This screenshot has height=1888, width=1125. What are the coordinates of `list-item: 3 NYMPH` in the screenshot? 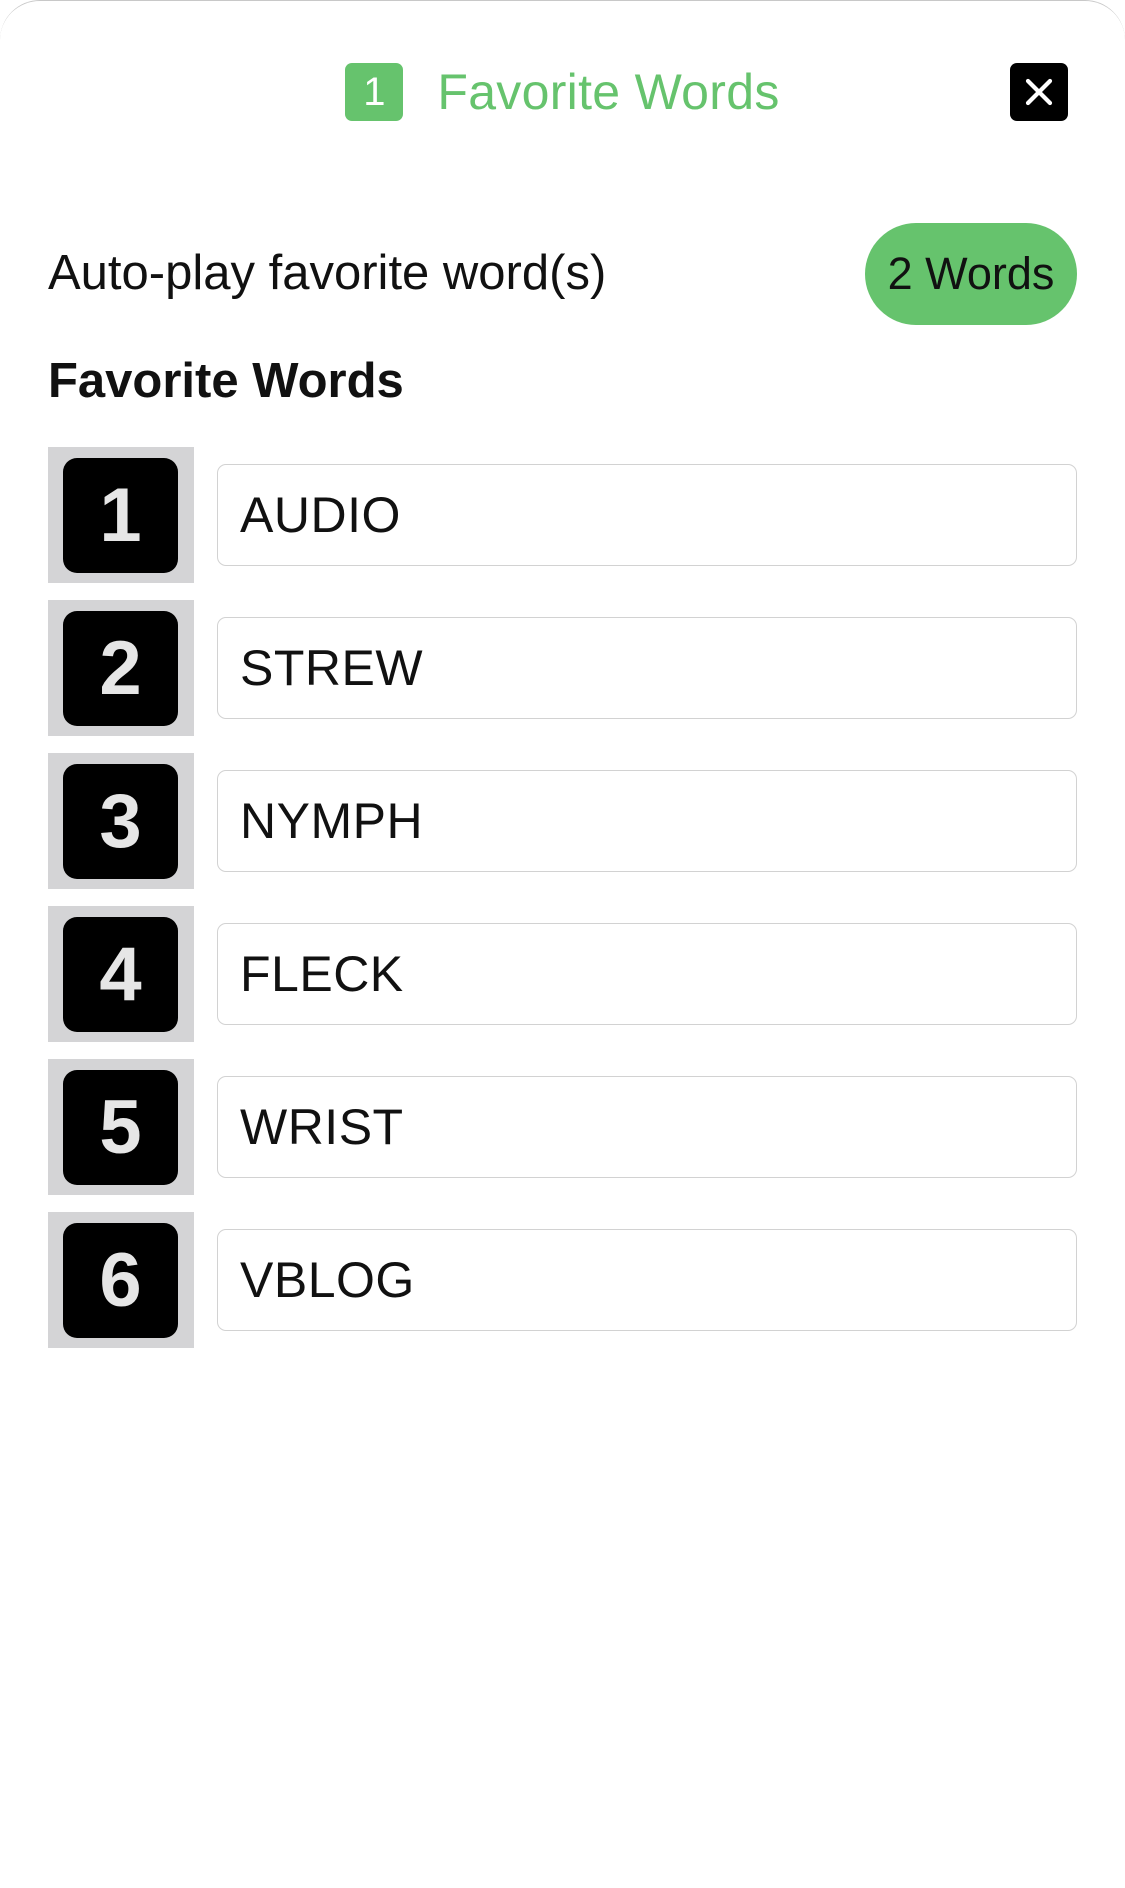 It's located at (562, 821).